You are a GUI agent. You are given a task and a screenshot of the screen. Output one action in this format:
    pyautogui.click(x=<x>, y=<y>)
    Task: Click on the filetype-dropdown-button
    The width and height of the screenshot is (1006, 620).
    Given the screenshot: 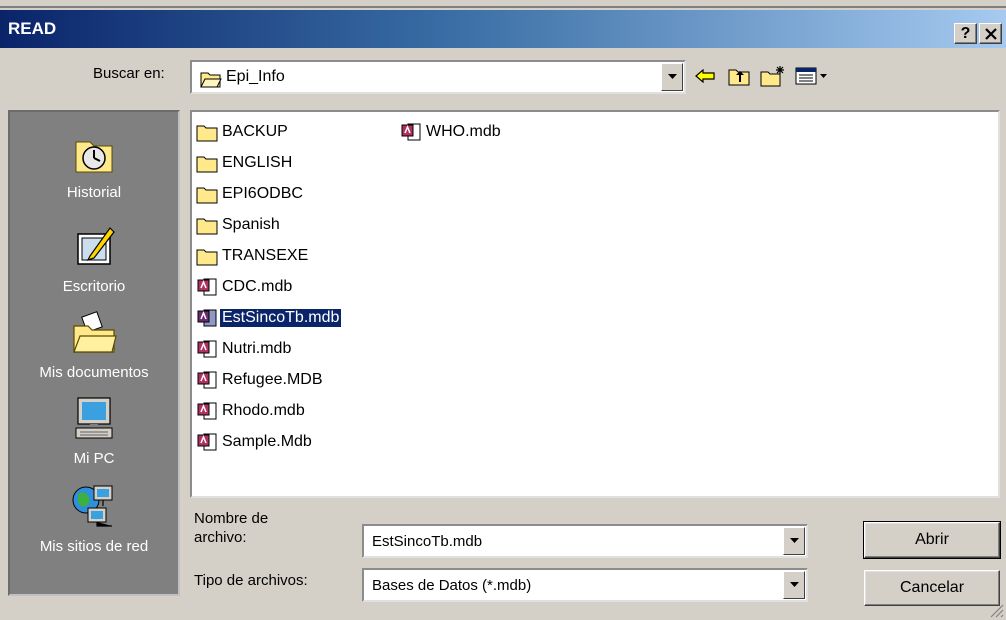 What is the action you would take?
    pyautogui.click(x=794, y=585)
    